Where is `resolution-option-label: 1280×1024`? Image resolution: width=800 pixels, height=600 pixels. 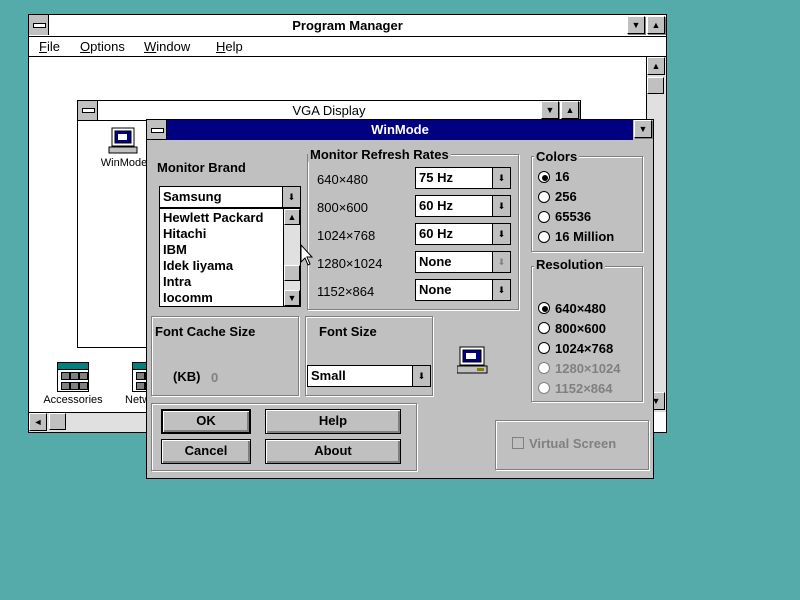 resolution-option-label: 1280×1024 is located at coordinates (588, 368).